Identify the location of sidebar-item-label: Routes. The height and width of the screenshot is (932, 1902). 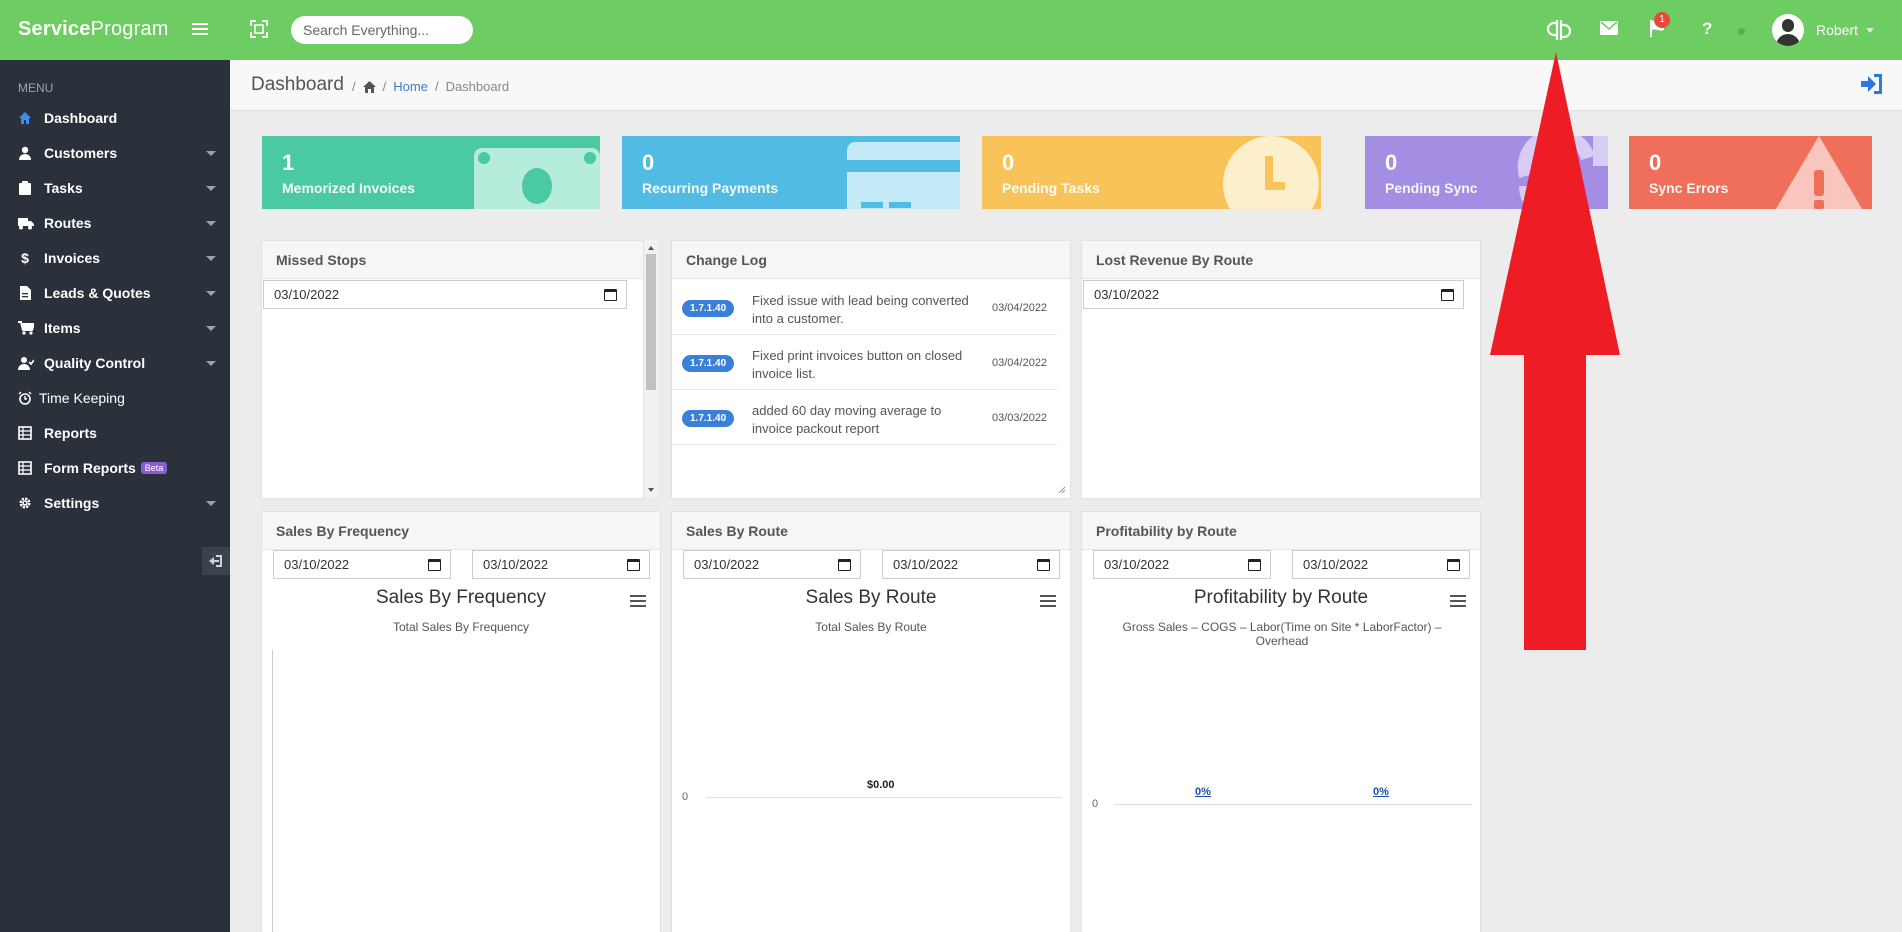
(68, 223).